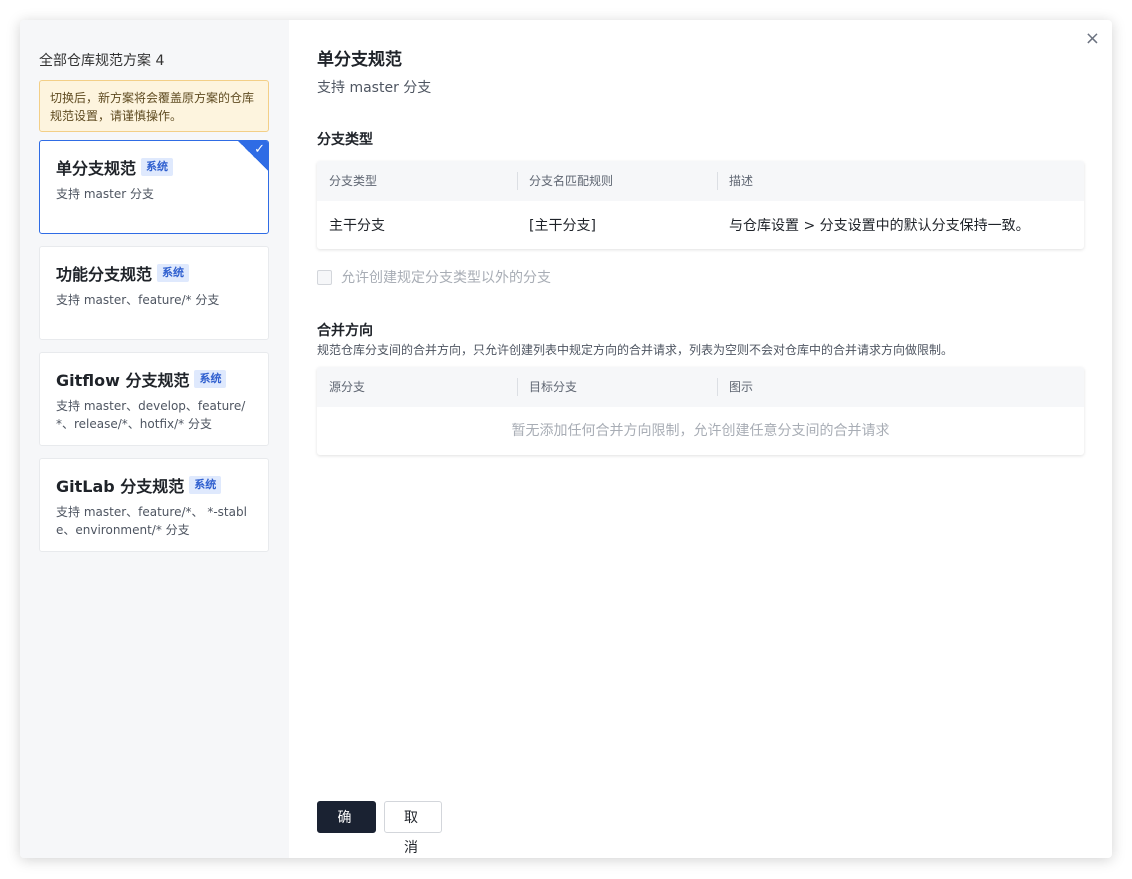 The width and height of the screenshot is (1132, 879). Describe the element at coordinates (617, 387) in the screenshot. I see `column-header: 目标分支` at that location.